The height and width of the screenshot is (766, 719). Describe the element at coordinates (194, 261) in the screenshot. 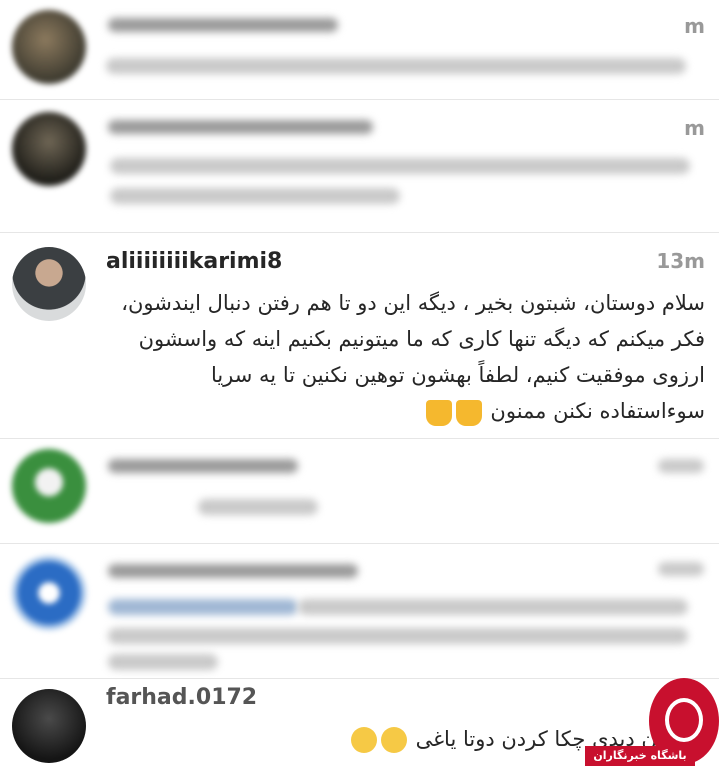

I see `comment-username: aliiiiiiiikarimi8` at that location.